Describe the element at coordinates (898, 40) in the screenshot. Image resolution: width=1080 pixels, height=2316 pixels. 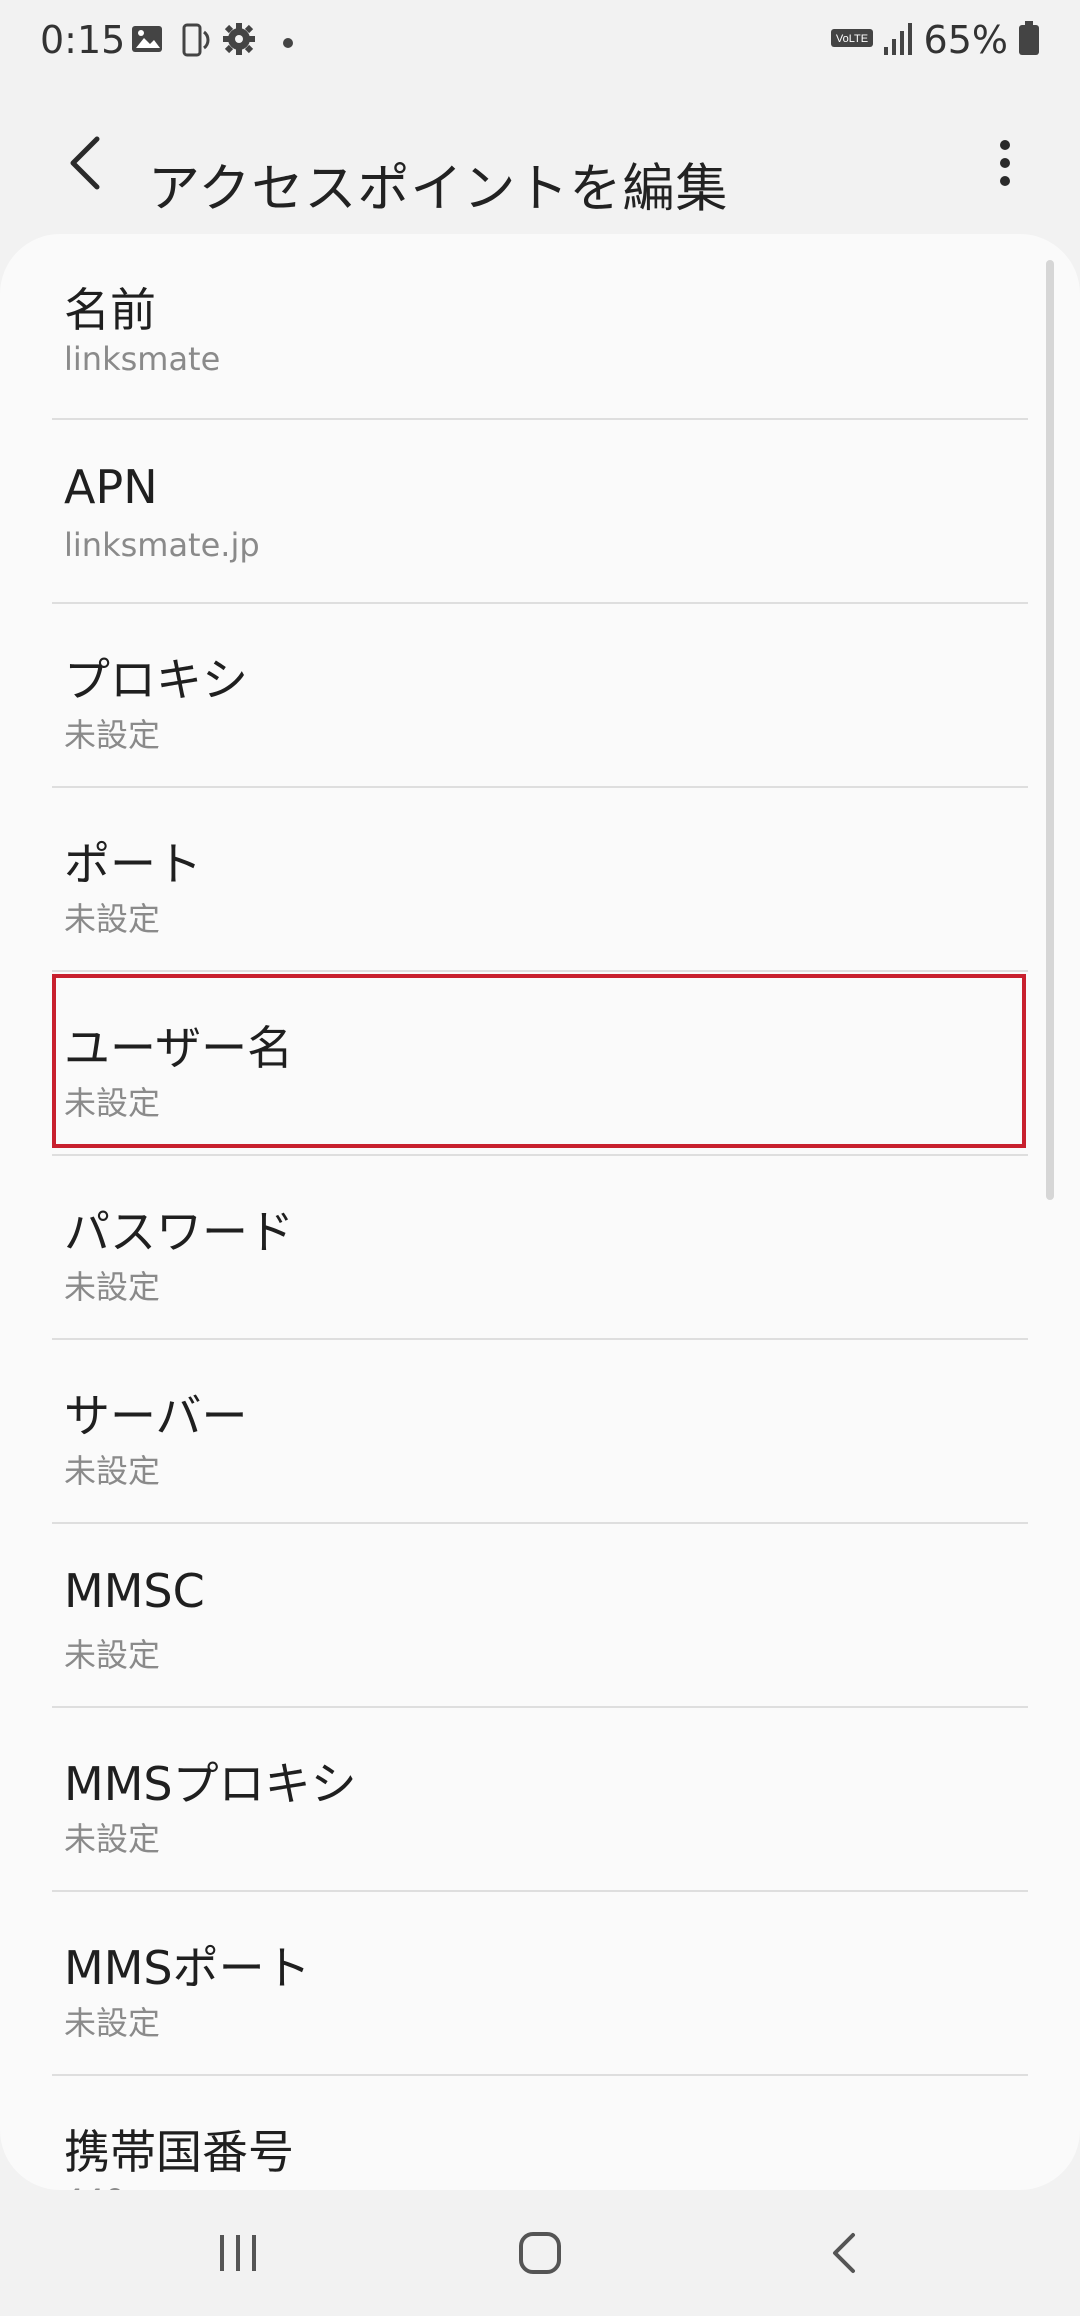
I see `signal-icon` at that location.